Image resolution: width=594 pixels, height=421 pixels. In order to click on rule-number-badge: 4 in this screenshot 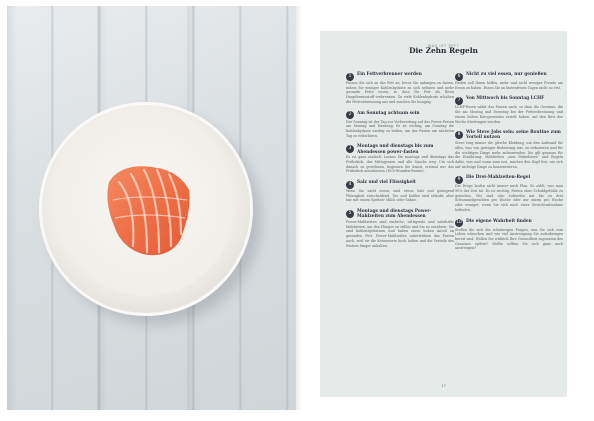, I will do `click(350, 184)`.